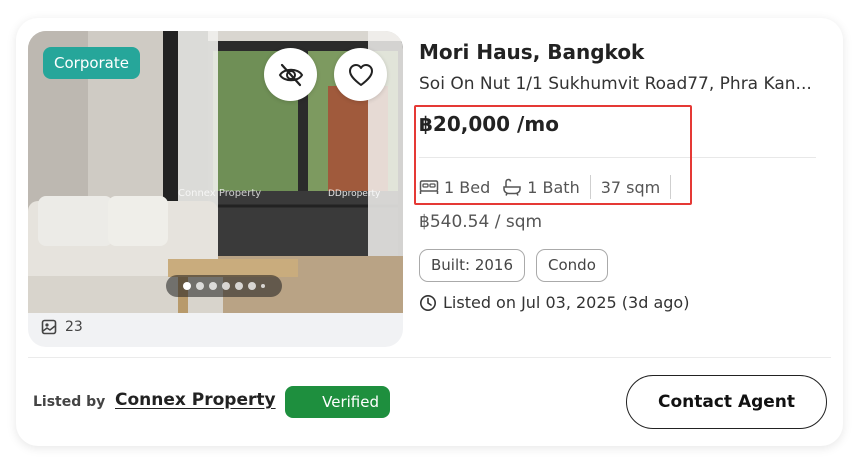 Image resolution: width=861 pixels, height=463 pixels. I want to click on clock-icon, so click(428, 302).